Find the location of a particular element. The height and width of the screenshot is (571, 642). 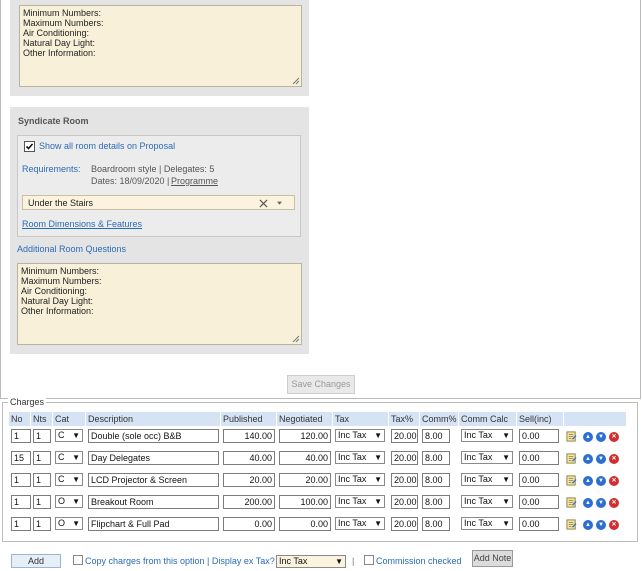

show-details-label: Show all room details on Proposal is located at coordinates (107, 146).